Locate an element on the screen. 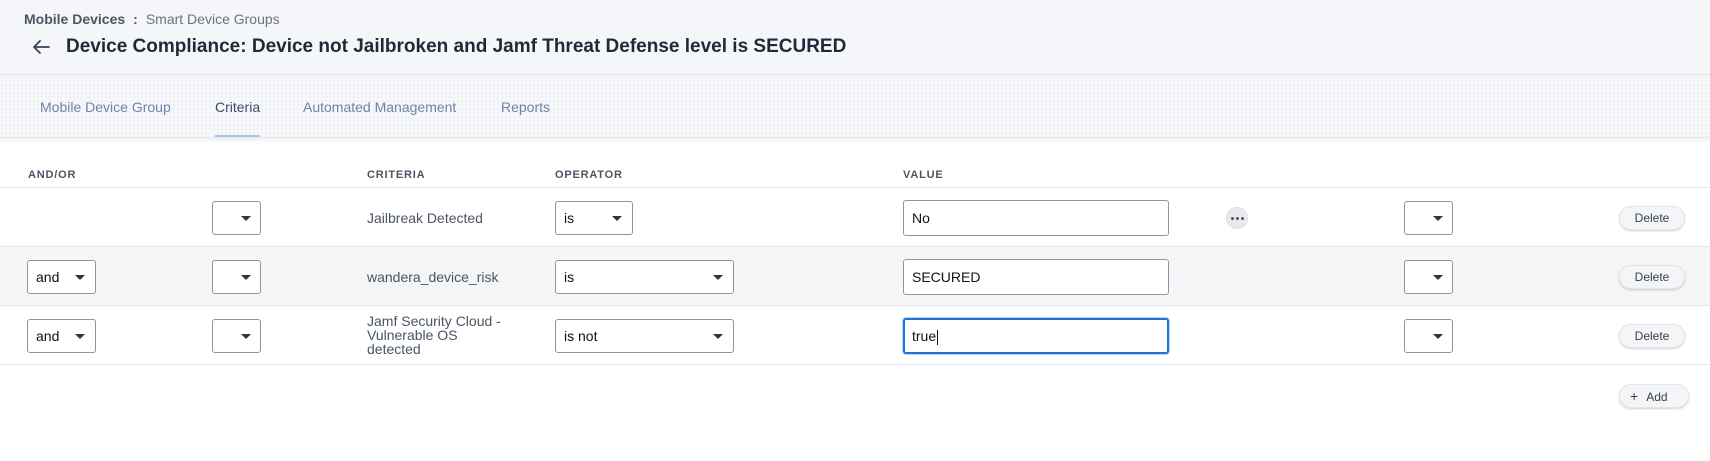 The image size is (1710, 461). criteria-name-line: Jamf Security Cloud - is located at coordinates (434, 321).